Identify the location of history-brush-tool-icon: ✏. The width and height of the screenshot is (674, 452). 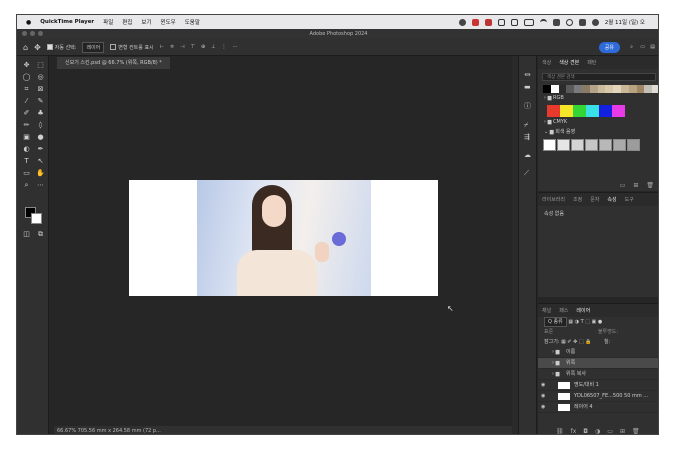
(26, 125).